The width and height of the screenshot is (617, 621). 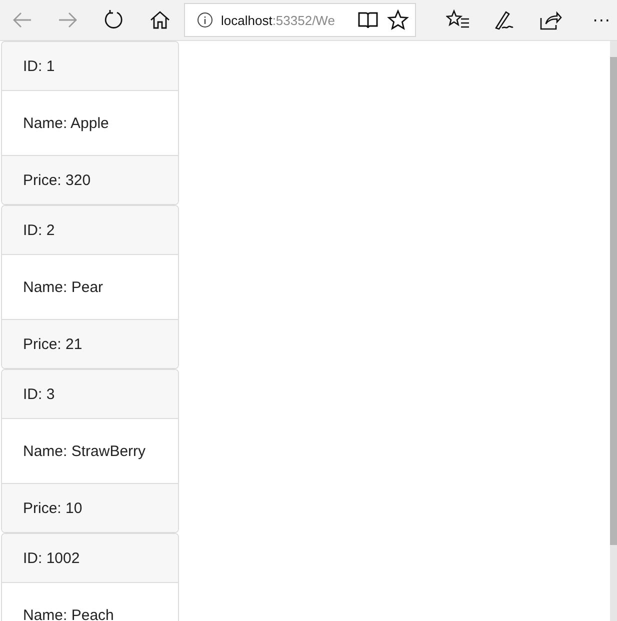 I want to click on name-text: Name: Peach, so click(x=90, y=601).